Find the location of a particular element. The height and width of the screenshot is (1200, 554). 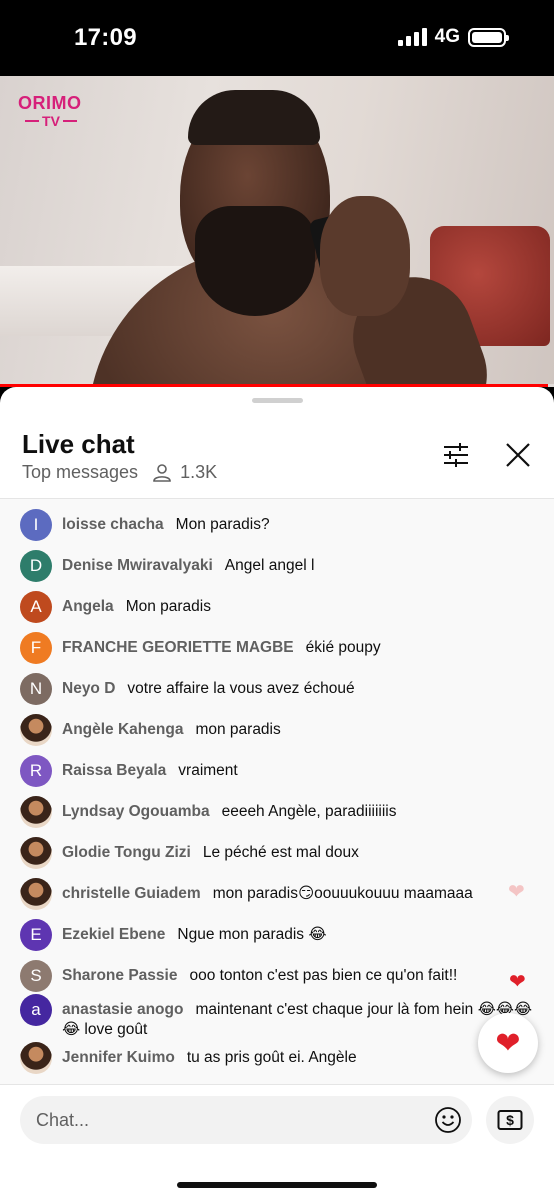

chat-author: christelle Guiadem is located at coordinates (131, 893).